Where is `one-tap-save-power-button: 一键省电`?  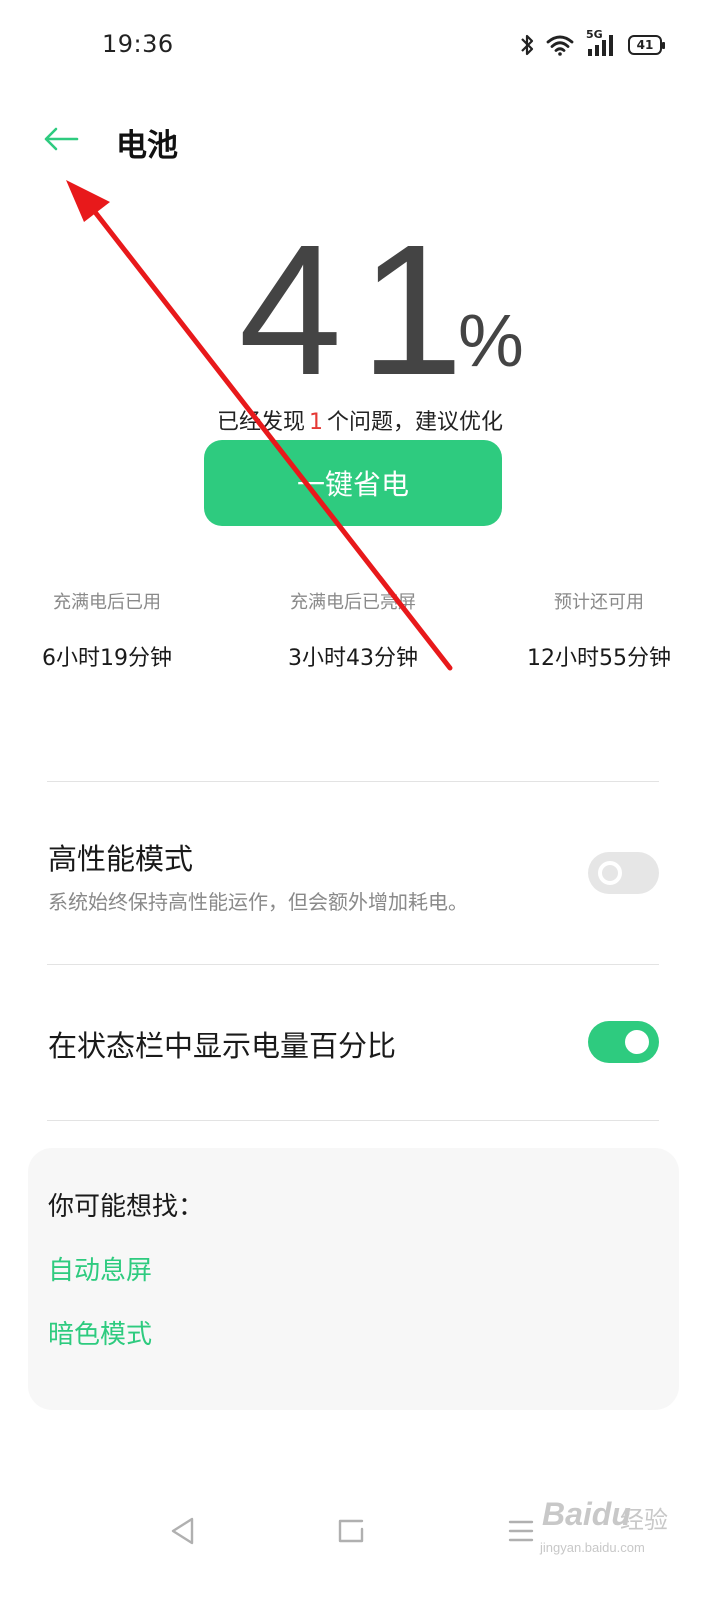
one-tap-save-power-button: 一键省电 is located at coordinates (353, 483).